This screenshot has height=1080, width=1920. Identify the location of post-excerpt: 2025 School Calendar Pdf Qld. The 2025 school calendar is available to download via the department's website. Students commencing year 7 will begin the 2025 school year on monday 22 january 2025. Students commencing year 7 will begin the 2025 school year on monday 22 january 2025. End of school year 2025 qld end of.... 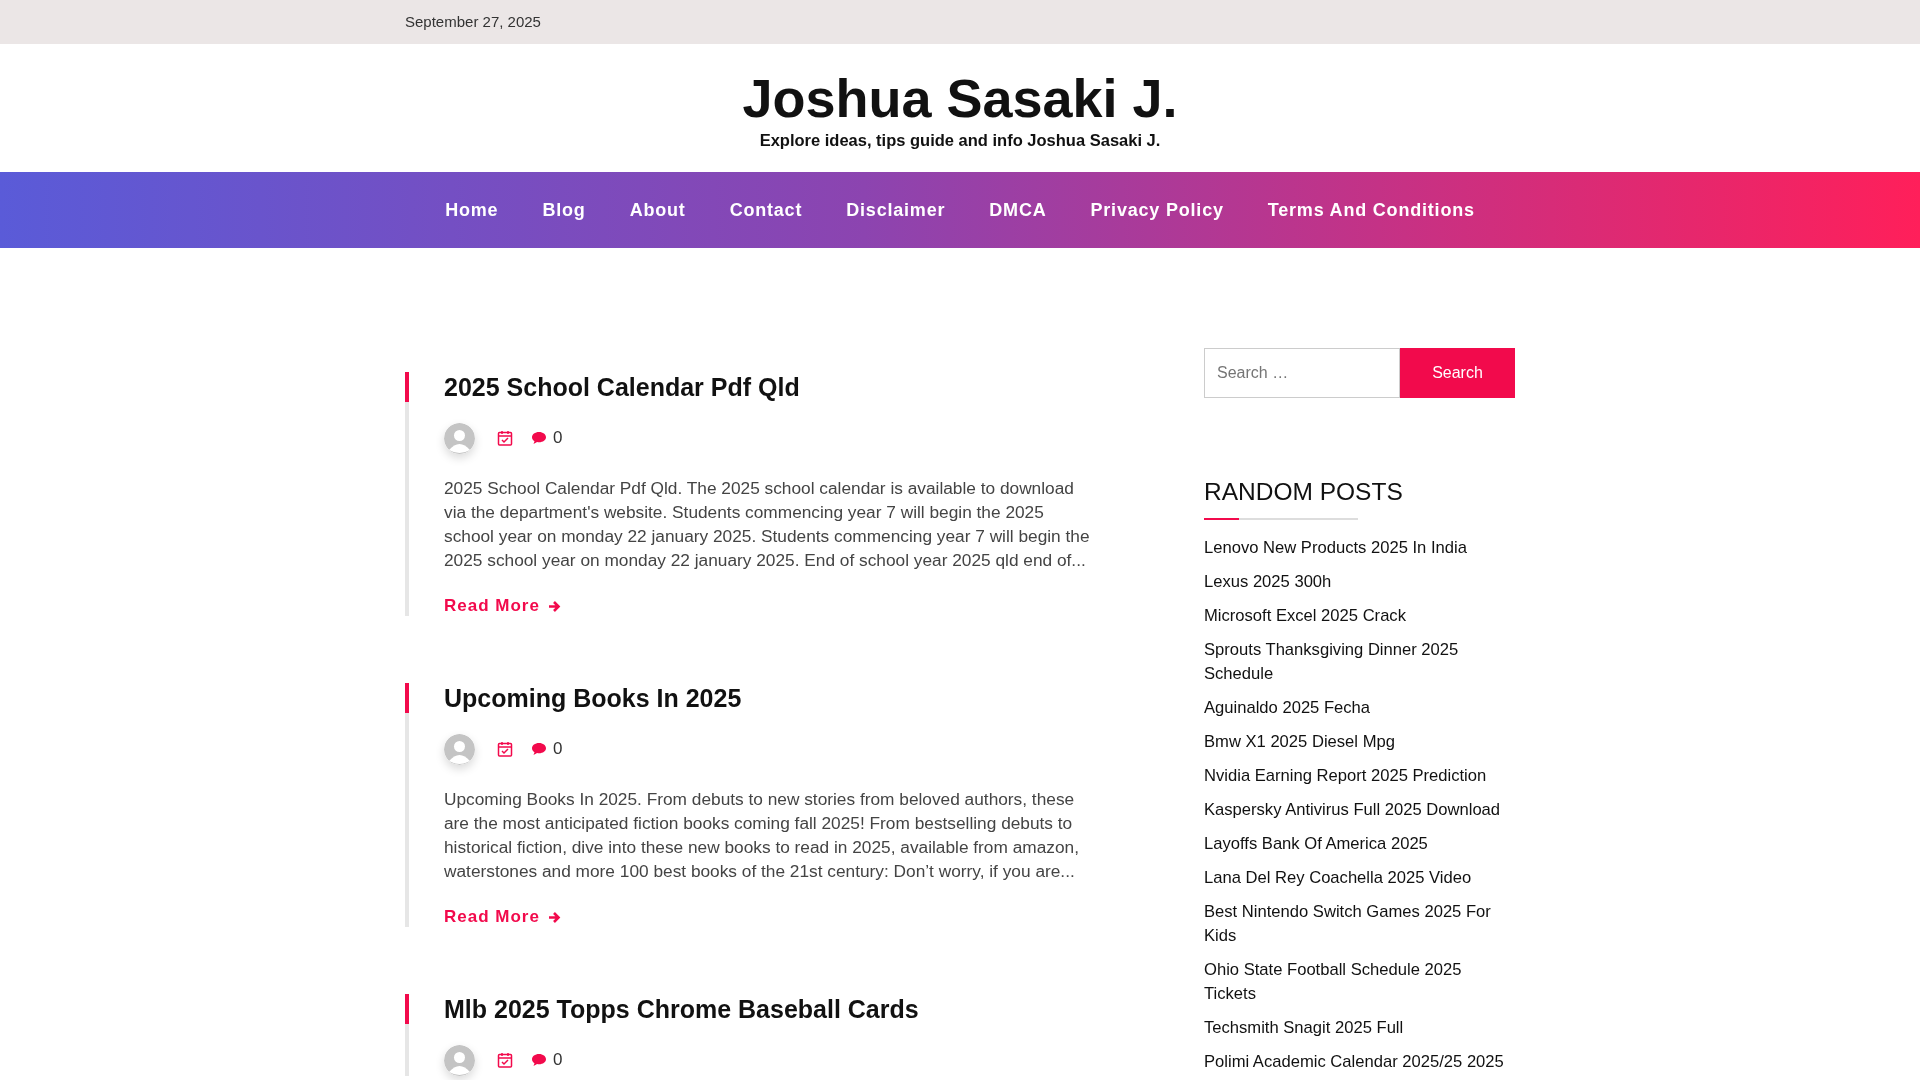
(767, 524).